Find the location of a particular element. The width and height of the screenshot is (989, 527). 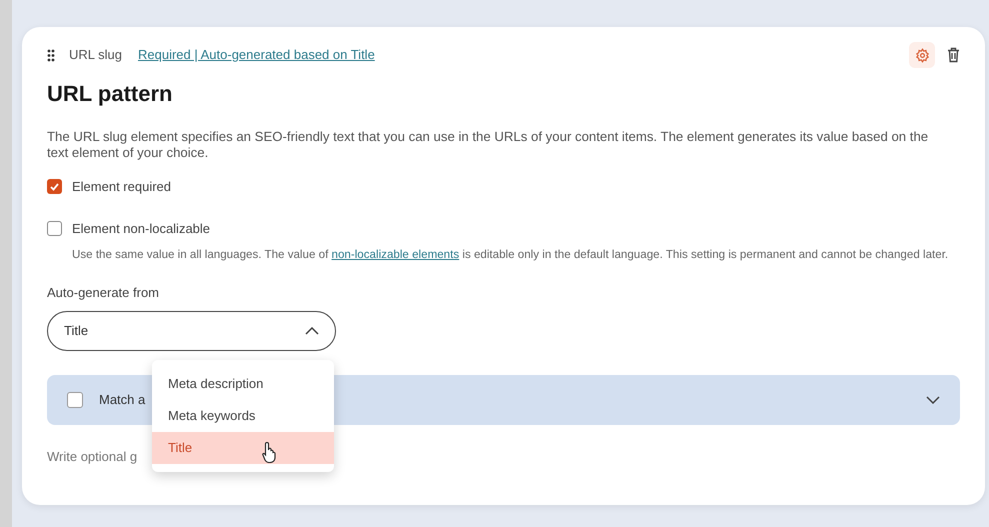

checkbox-label: Element required is located at coordinates (121, 187).